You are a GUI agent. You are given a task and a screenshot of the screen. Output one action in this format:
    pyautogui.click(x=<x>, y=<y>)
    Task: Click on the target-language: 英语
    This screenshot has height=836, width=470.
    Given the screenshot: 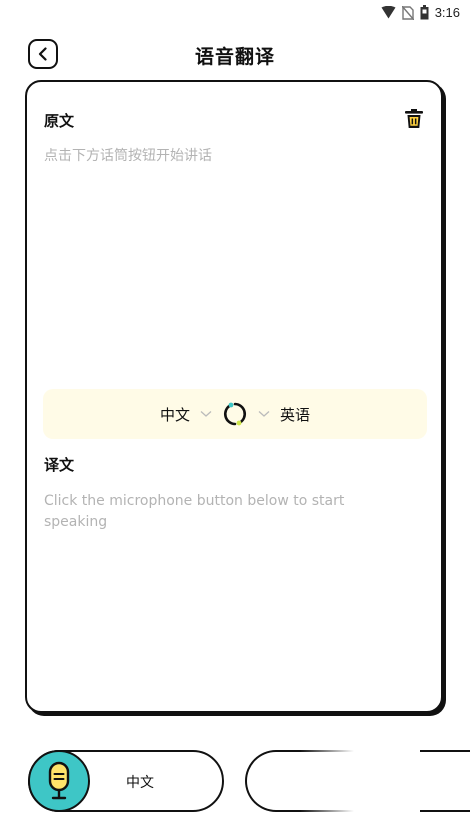 What is the action you would take?
    pyautogui.click(x=295, y=414)
    